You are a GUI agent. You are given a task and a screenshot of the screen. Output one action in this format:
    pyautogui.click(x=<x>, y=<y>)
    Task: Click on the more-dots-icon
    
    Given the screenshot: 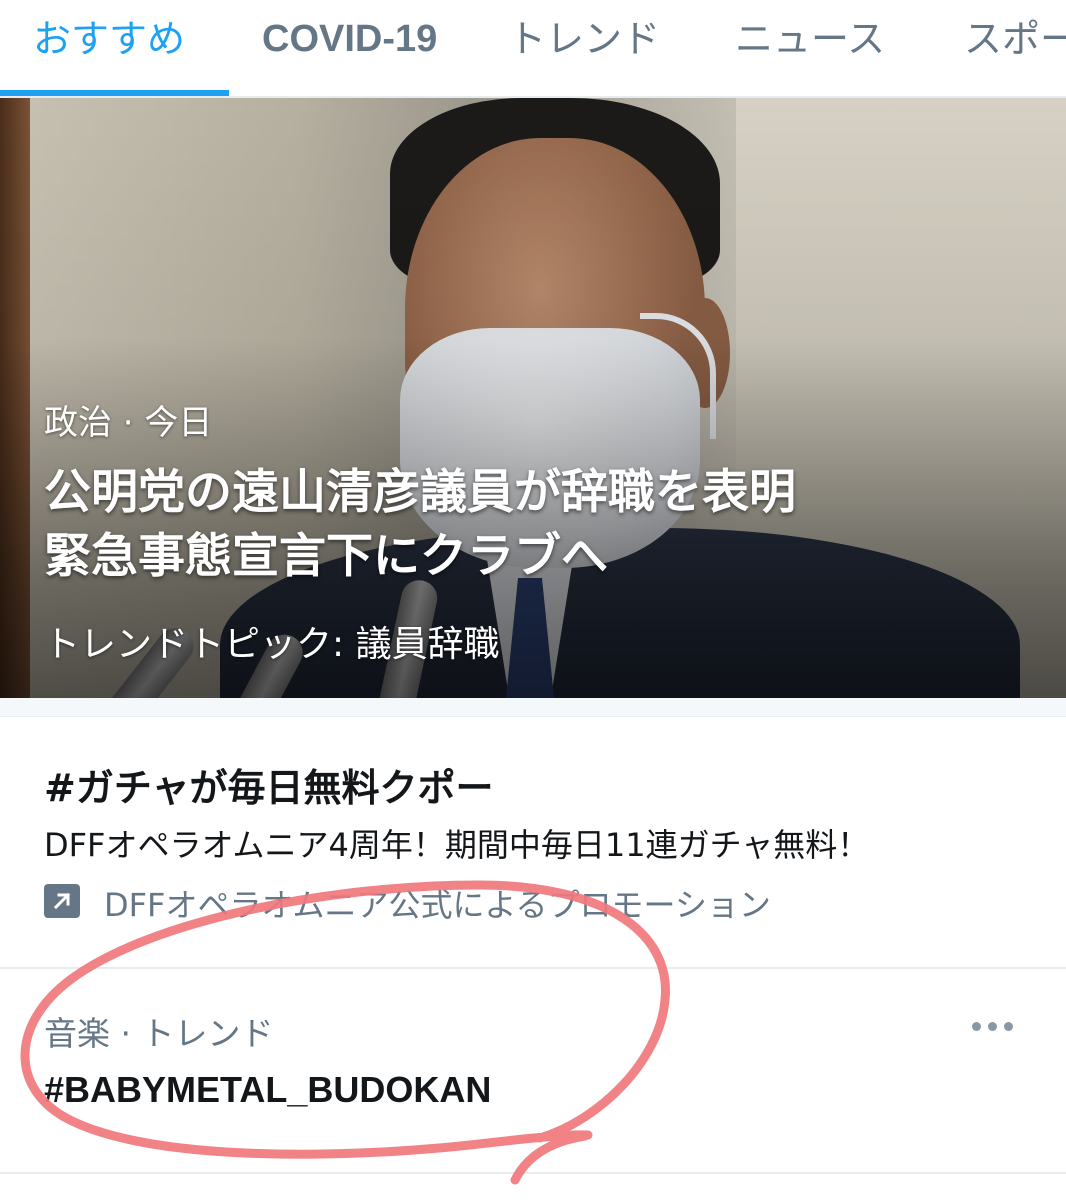 What is the action you would take?
    pyautogui.click(x=993, y=1026)
    